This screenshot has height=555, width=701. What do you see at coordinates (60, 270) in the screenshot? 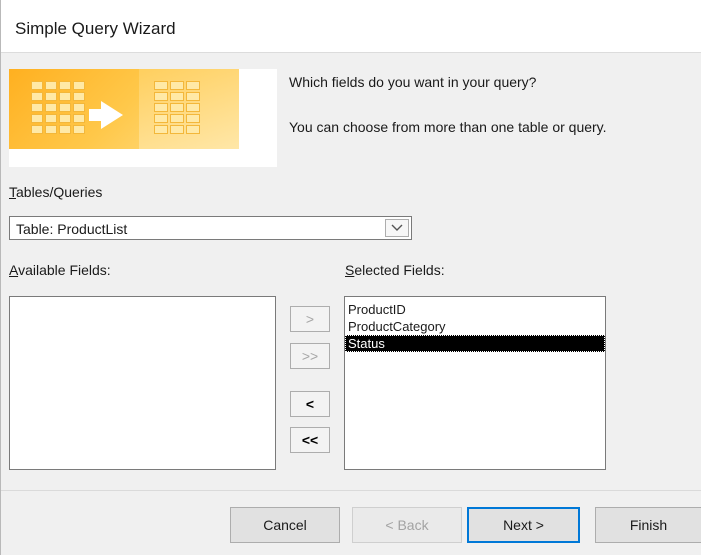
I see `available-fields-label: Available Fields:` at bounding box center [60, 270].